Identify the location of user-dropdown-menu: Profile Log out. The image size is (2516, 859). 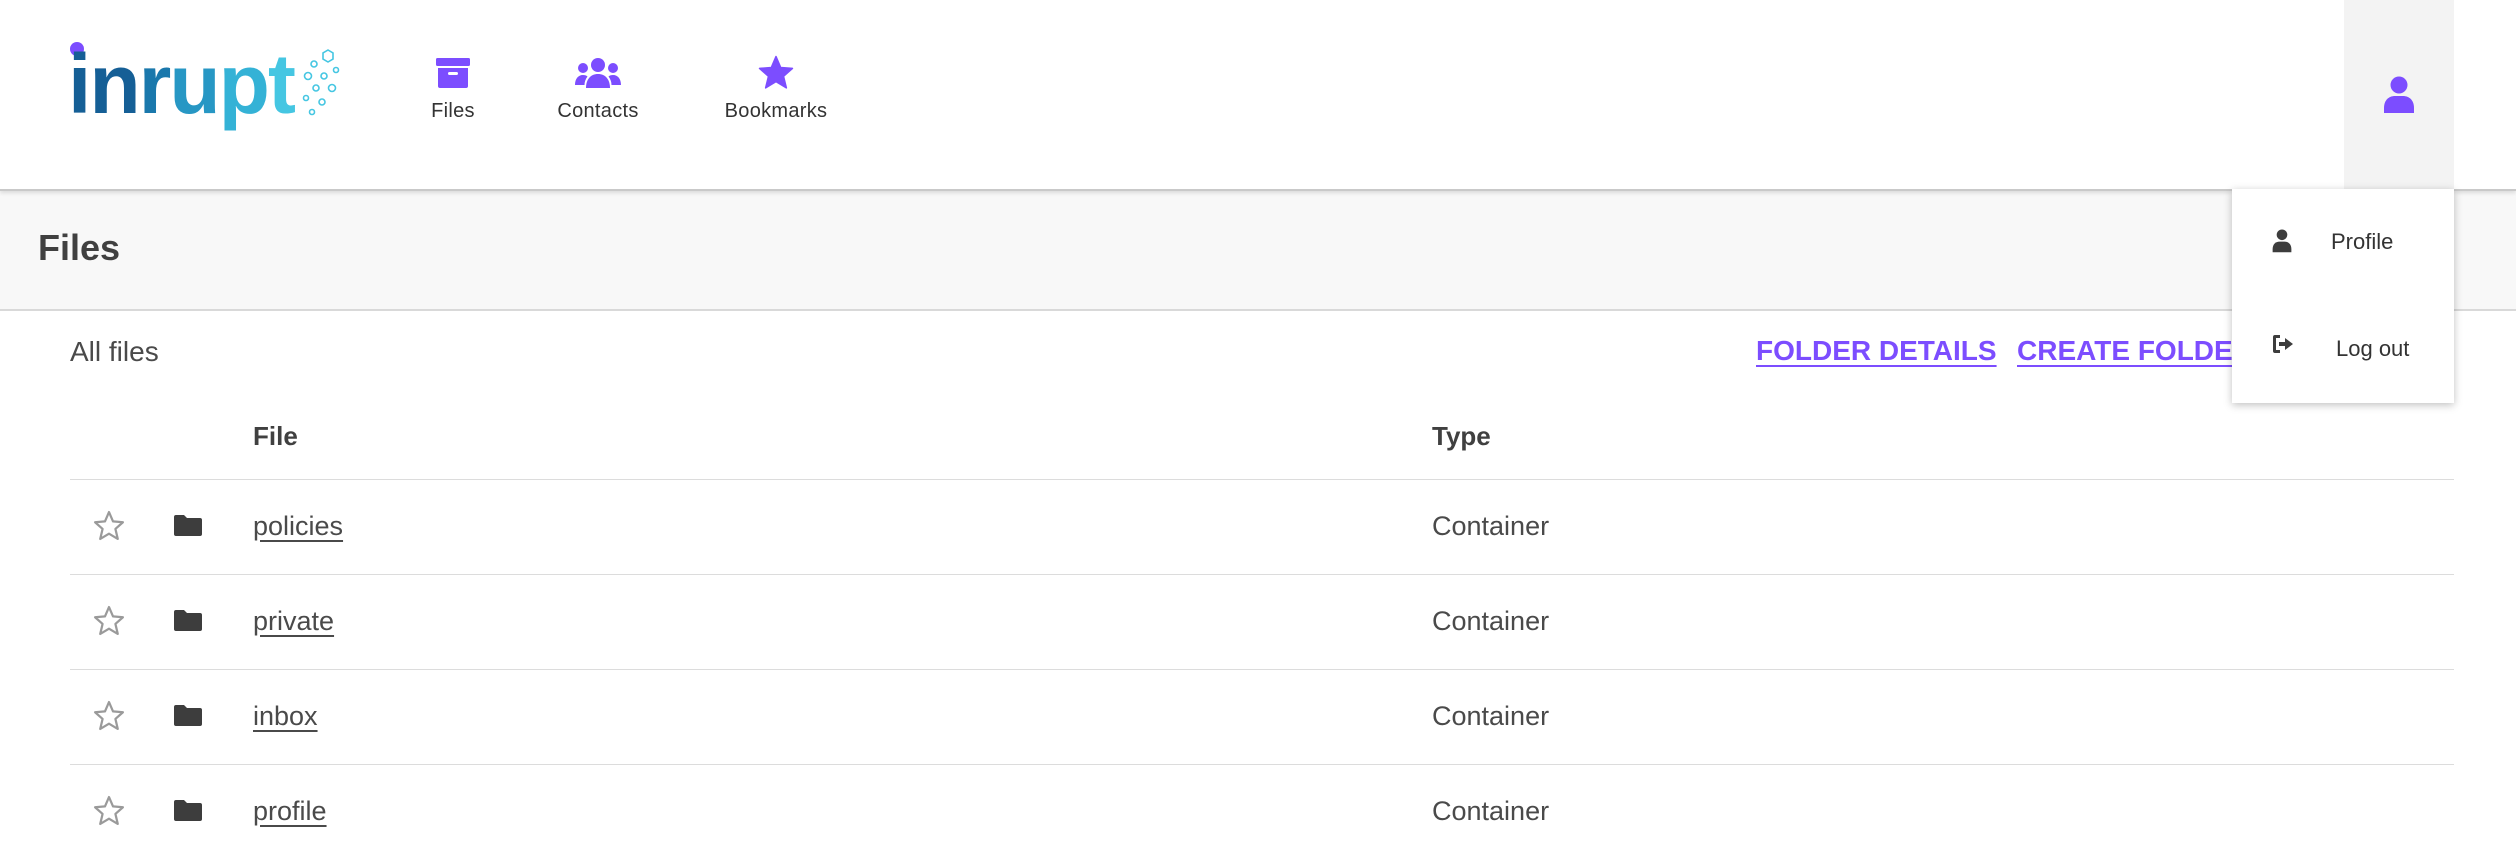
(2343, 296).